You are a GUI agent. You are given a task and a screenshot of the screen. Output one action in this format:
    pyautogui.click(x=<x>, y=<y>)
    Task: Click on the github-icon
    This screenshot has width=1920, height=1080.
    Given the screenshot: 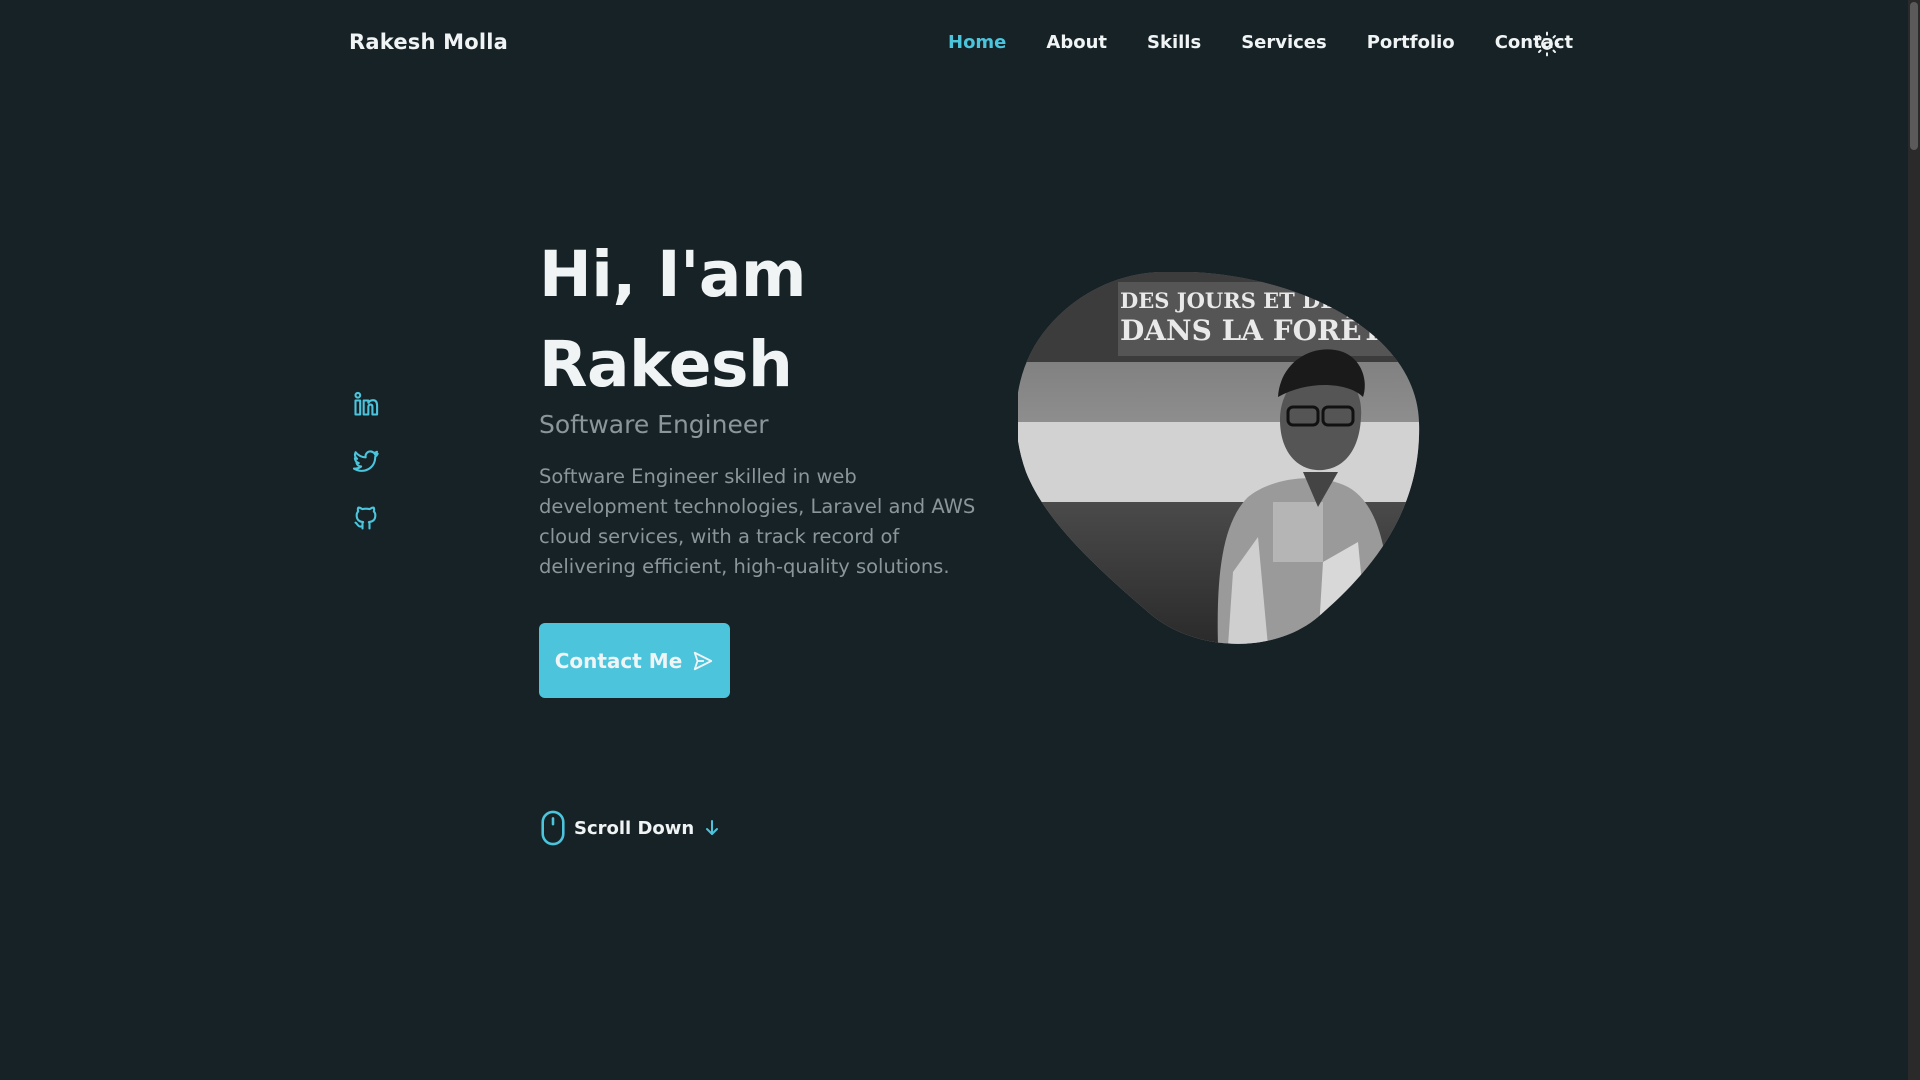 What is the action you would take?
    pyautogui.click(x=366, y=518)
    